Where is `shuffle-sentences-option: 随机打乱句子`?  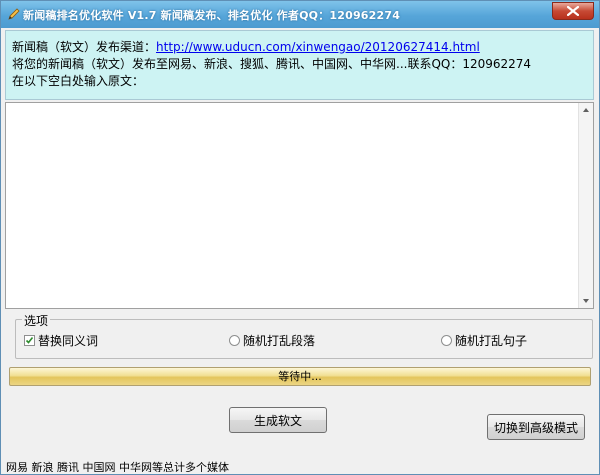
shuffle-sentences-option: 随机打乱句子 is located at coordinates (484, 340).